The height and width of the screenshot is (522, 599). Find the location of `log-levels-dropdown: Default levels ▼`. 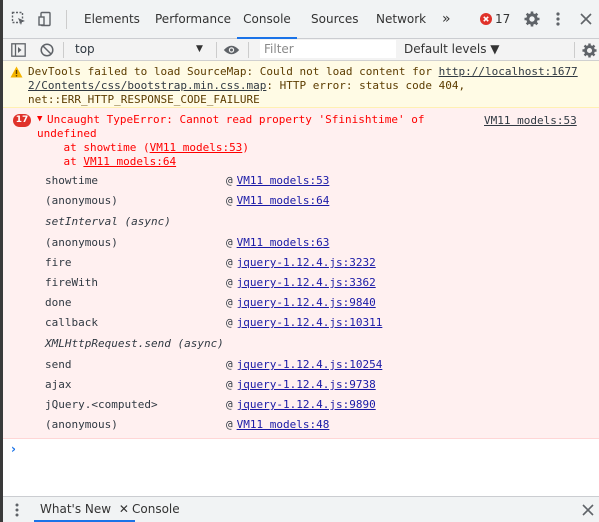

log-levels-dropdown: Default levels ▼ is located at coordinates (452, 49).